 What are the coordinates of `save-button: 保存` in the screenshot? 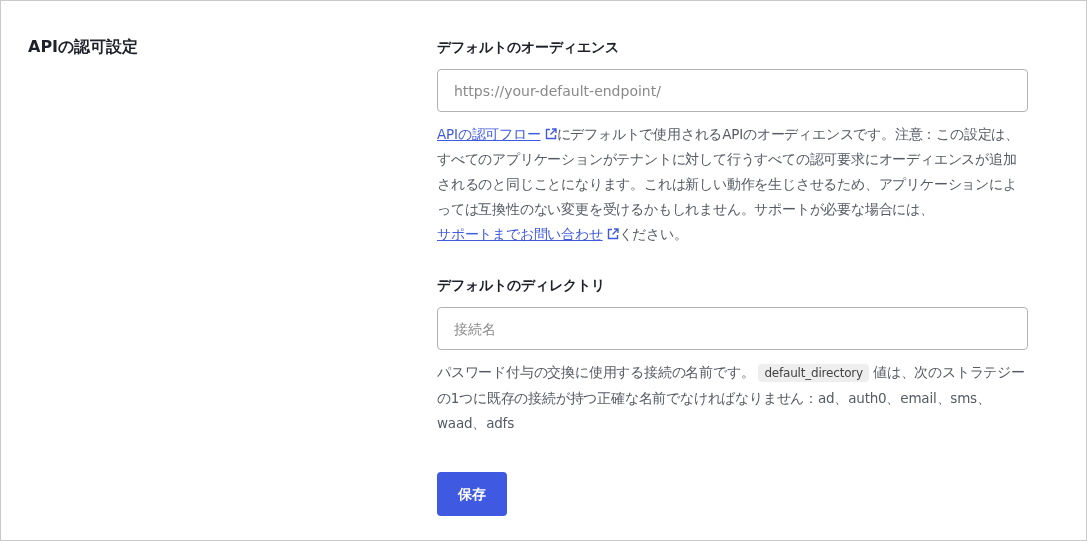 It's located at (472, 494).